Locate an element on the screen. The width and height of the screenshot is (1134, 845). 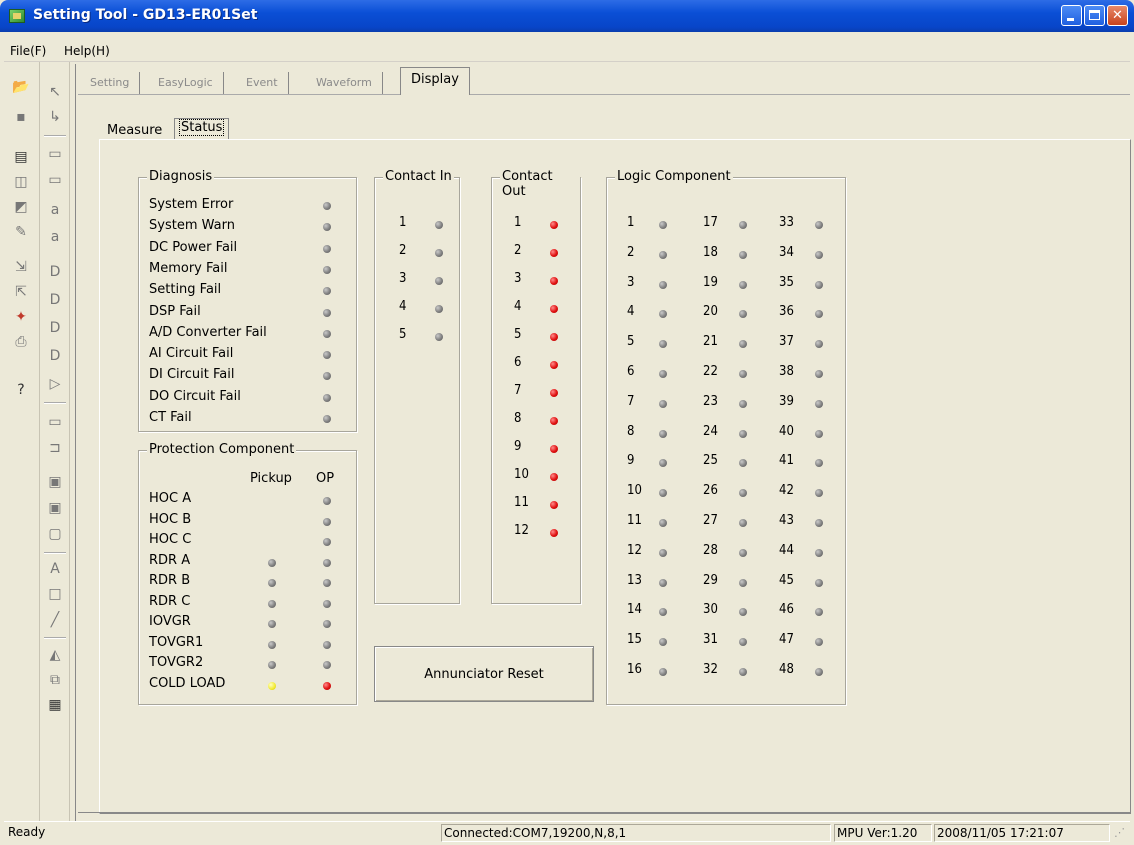
diagnosis-label: System Warn is located at coordinates (192, 226).